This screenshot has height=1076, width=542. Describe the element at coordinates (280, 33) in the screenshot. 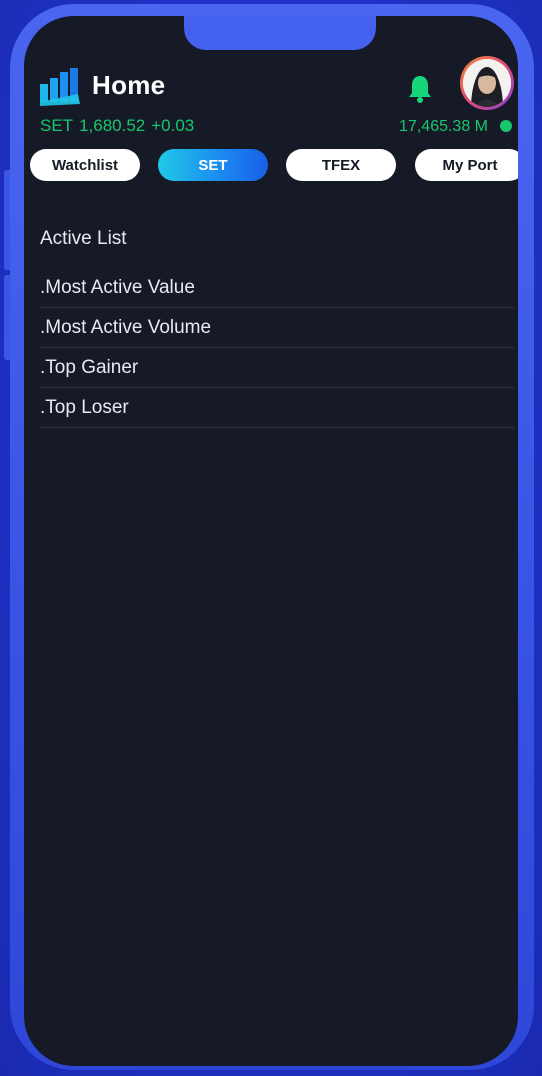

I see `phone-notch` at that location.